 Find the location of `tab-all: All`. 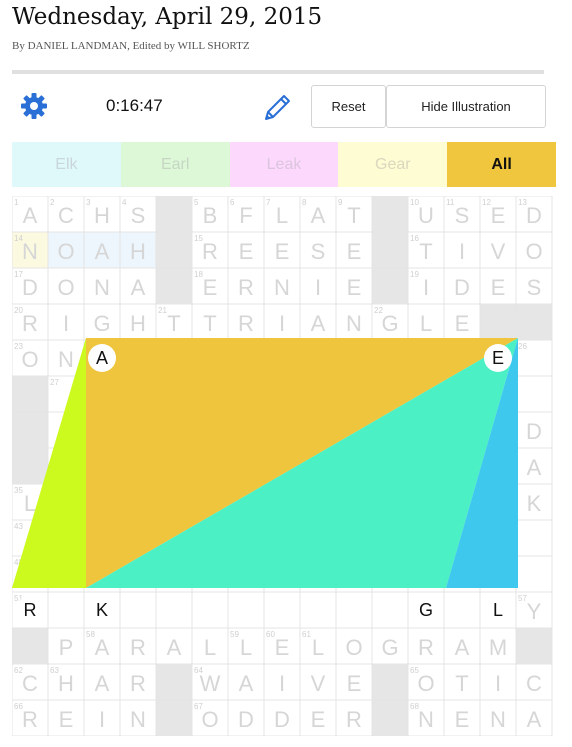

tab-all: All is located at coordinates (501, 164).